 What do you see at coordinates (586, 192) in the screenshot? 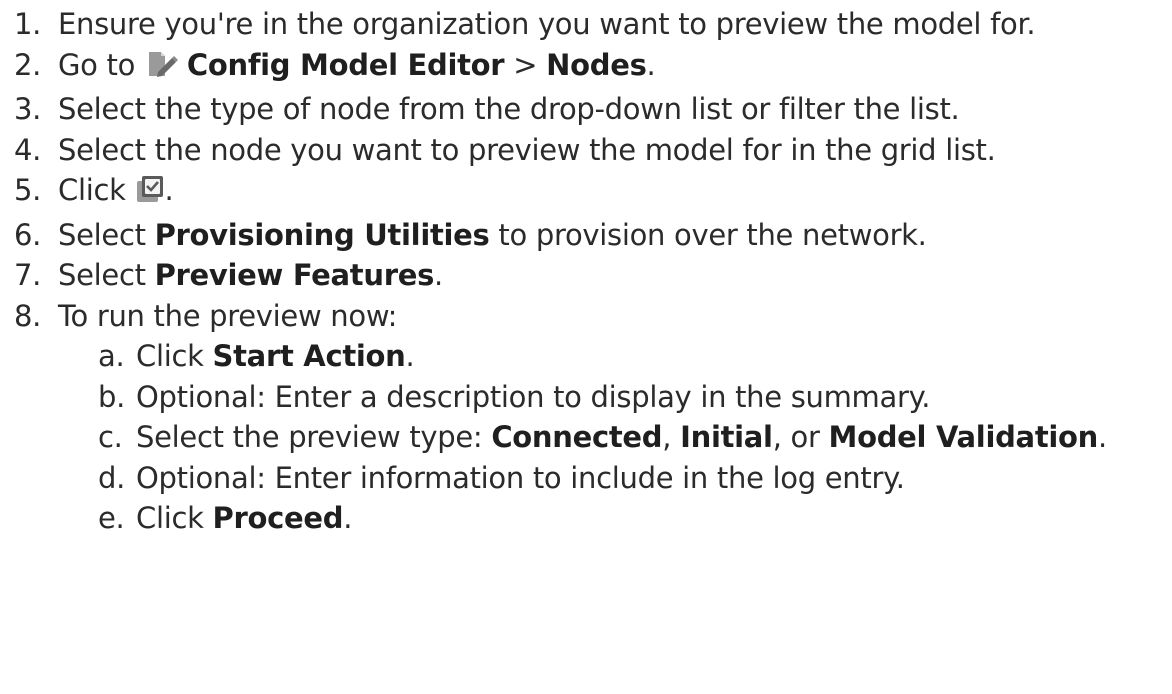
I see `step-5: 5. Click .` at bounding box center [586, 192].